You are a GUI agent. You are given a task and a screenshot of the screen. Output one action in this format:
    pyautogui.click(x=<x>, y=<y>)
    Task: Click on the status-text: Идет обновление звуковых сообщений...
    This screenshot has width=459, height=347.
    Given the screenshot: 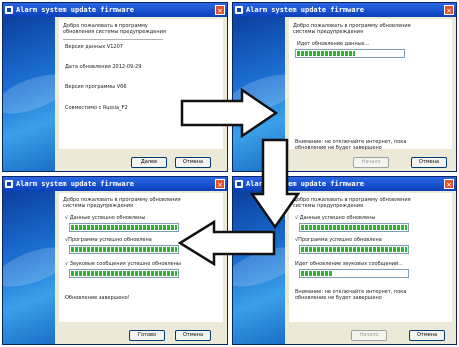 What is the action you would take?
    pyautogui.click(x=349, y=264)
    